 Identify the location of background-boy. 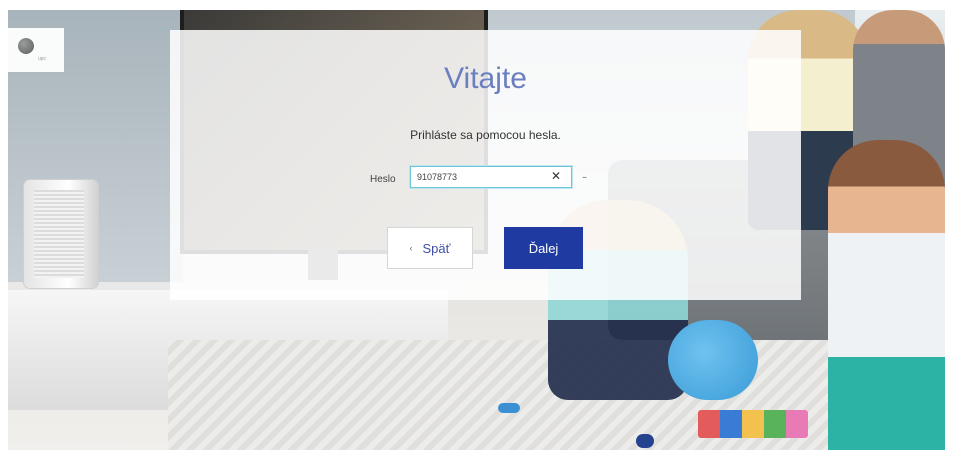
(886, 295).